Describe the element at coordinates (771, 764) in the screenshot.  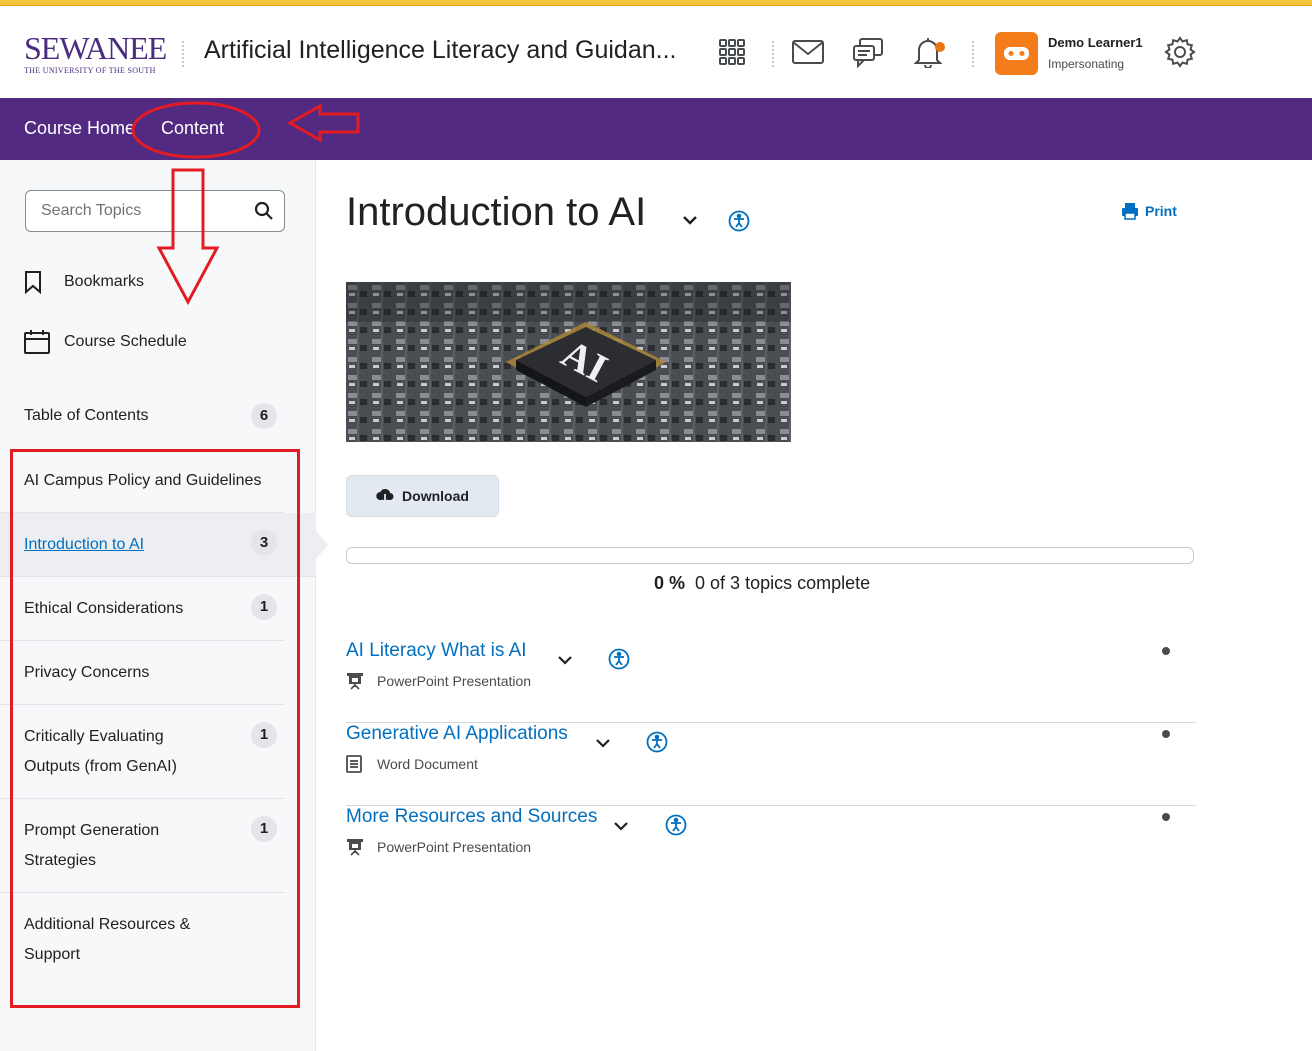
I see `topic-item: Generative AI Applications Word Document` at that location.